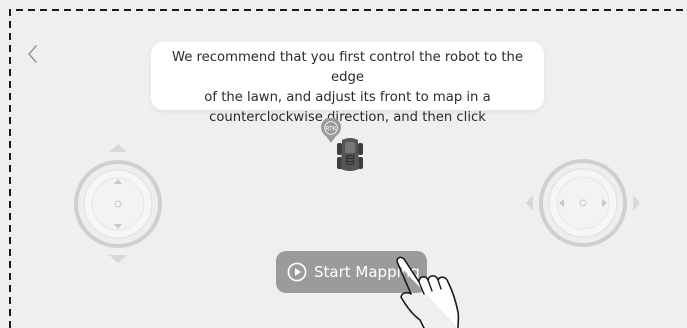  What do you see at coordinates (636, 203) in the screenshot?
I see `joystick-right-arrow-icon` at bounding box center [636, 203].